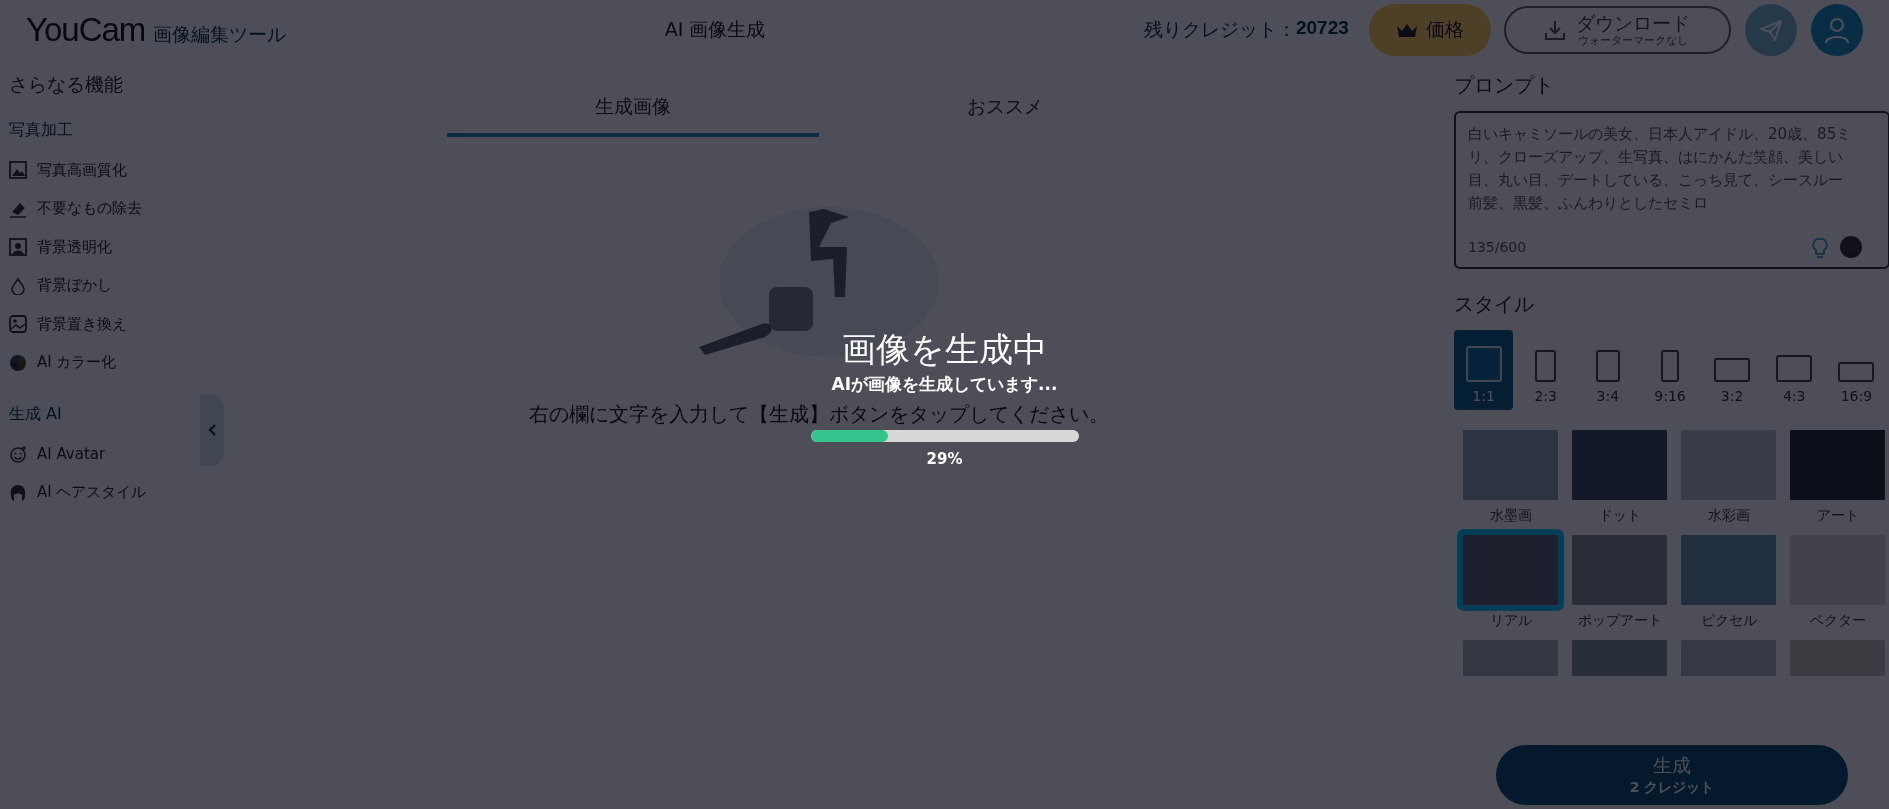 The height and width of the screenshot is (809, 1889). Describe the element at coordinates (1672, 788) in the screenshot. I see `credit-cost: 2 クレジット` at that location.